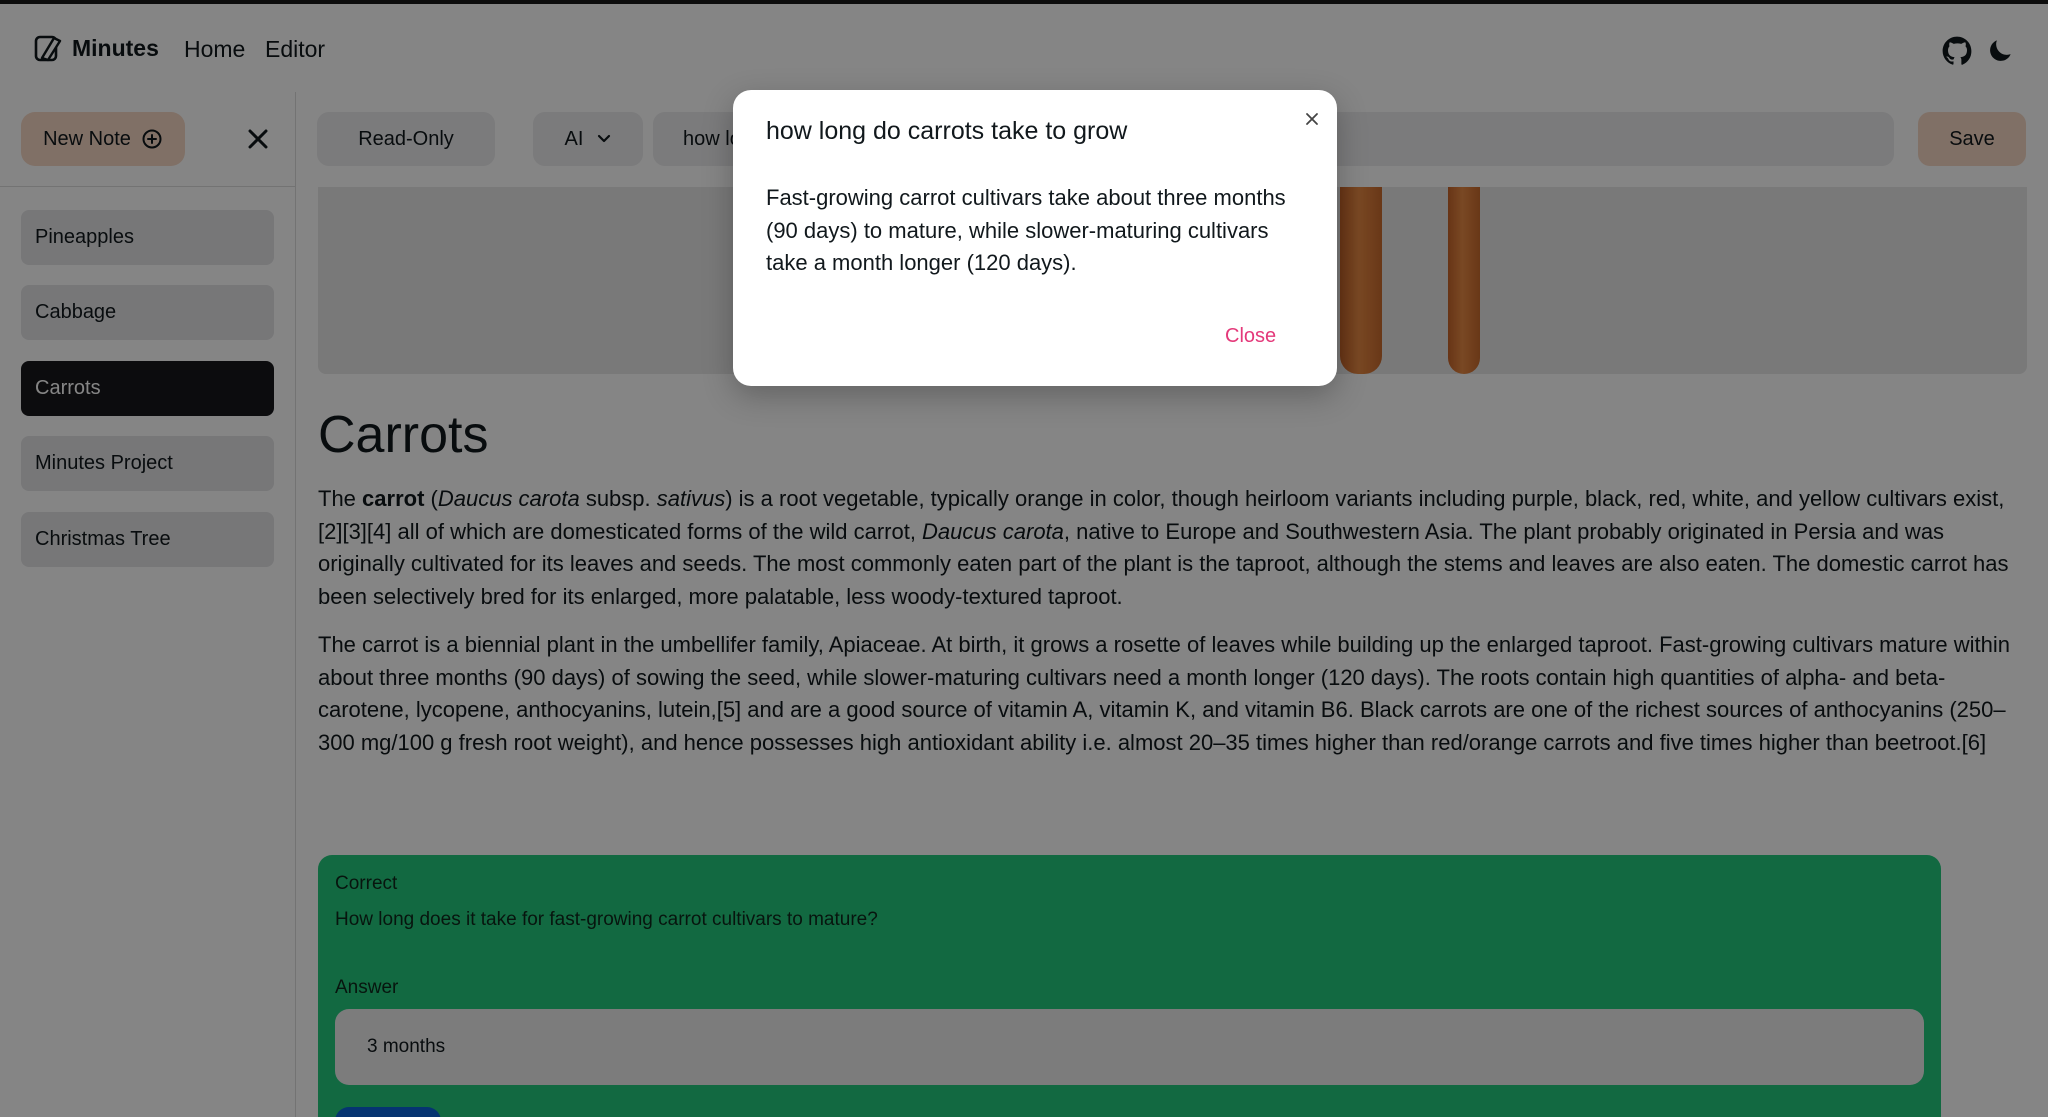 The height and width of the screenshot is (1117, 2048). What do you see at coordinates (1250, 336) in the screenshot?
I see `dialog-close-button: Close` at bounding box center [1250, 336].